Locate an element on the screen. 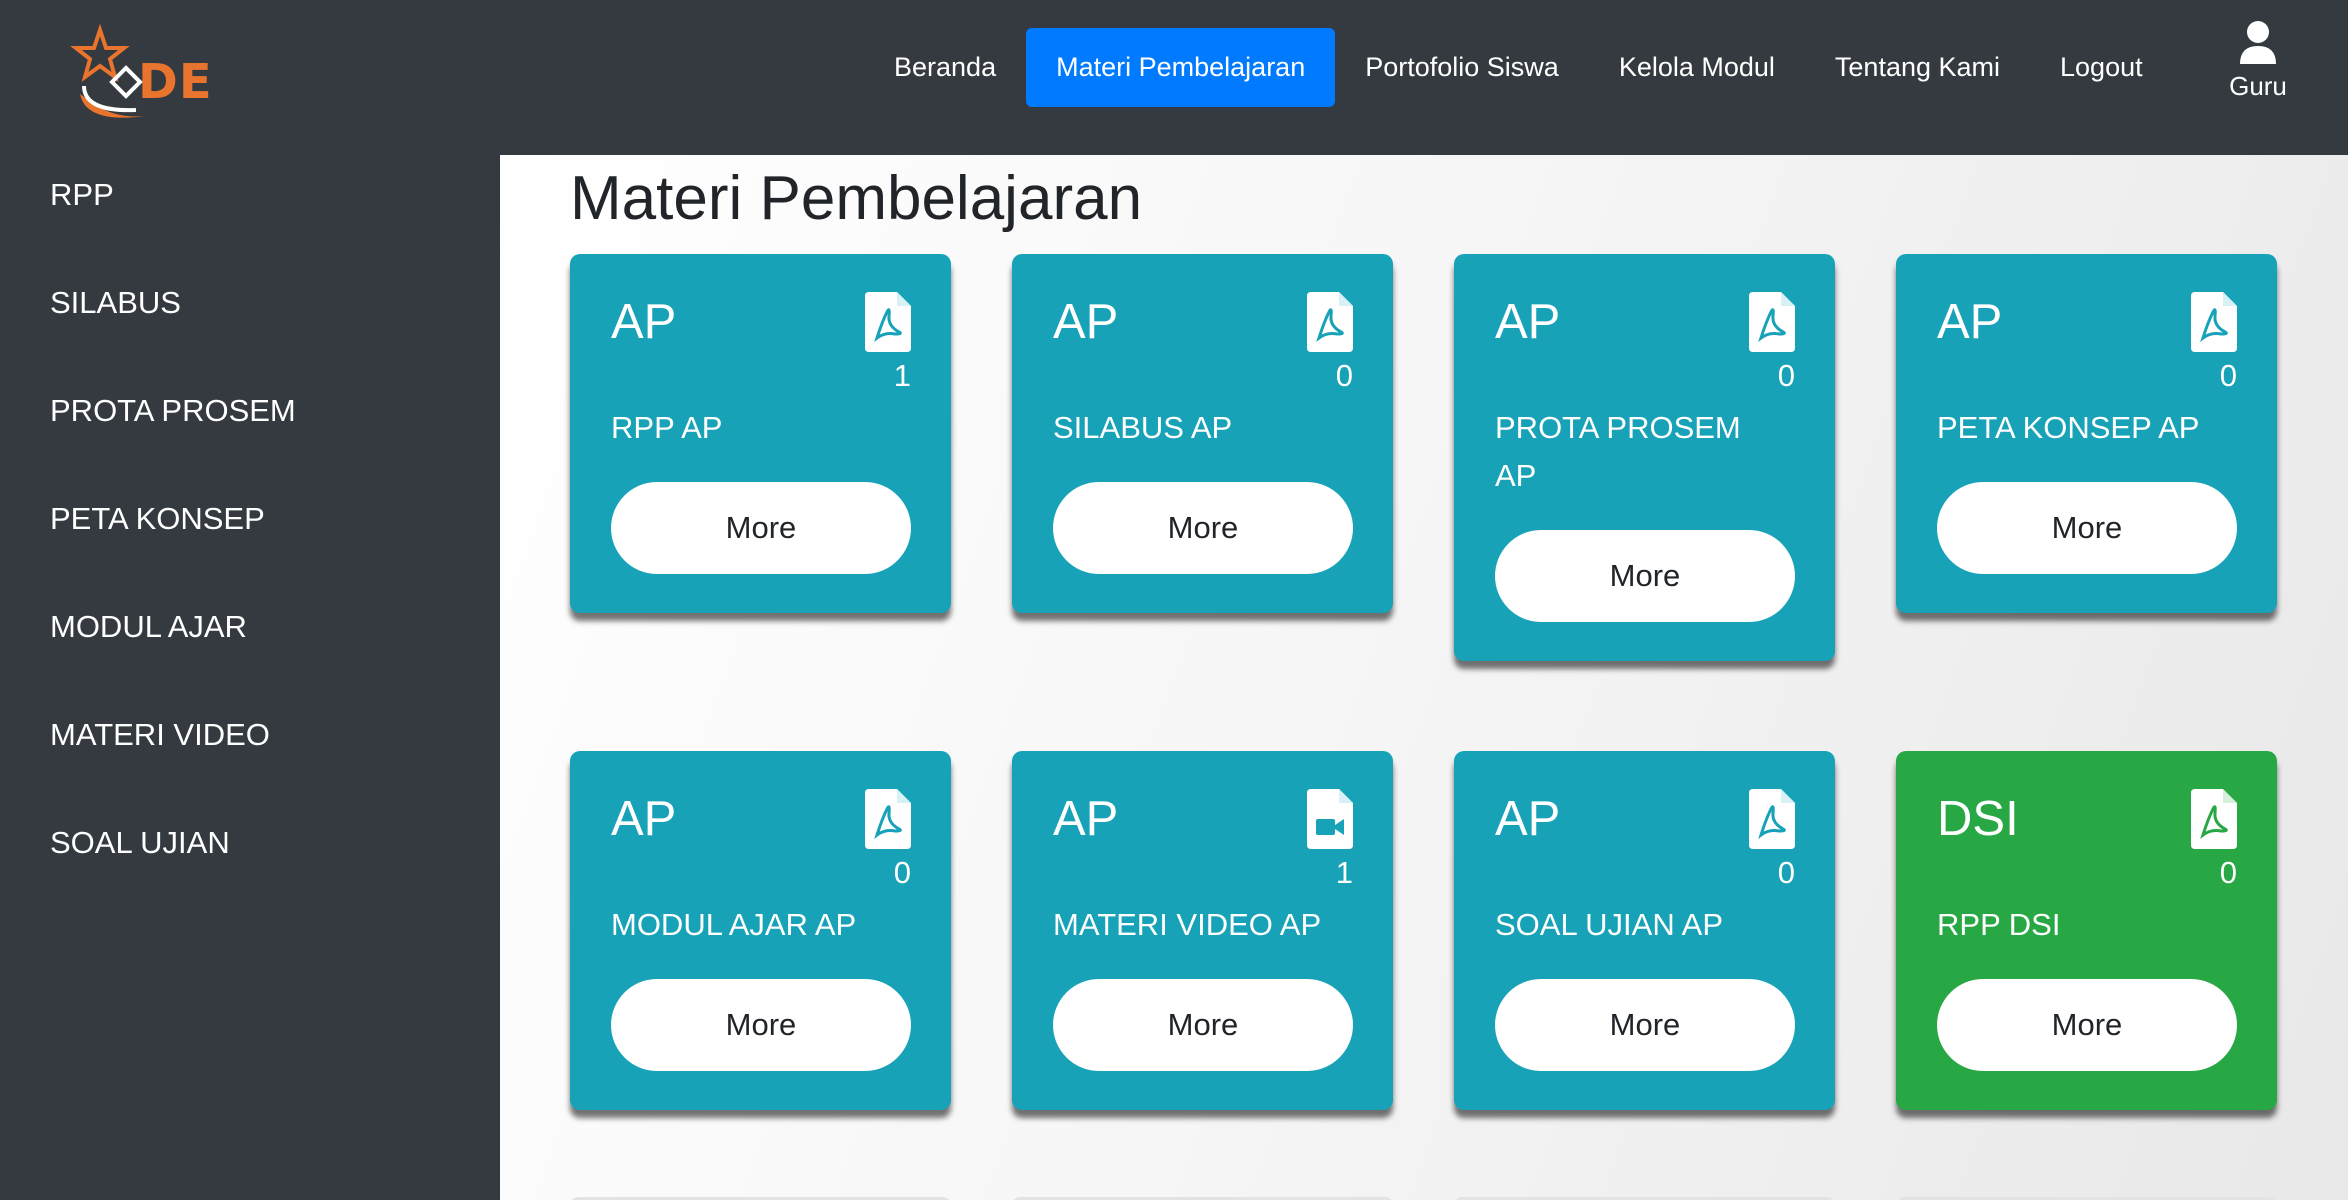 The width and height of the screenshot is (2348, 1200). sidebar-item-soal-ujian: SOAL UJIAN is located at coordinates (140, 843).